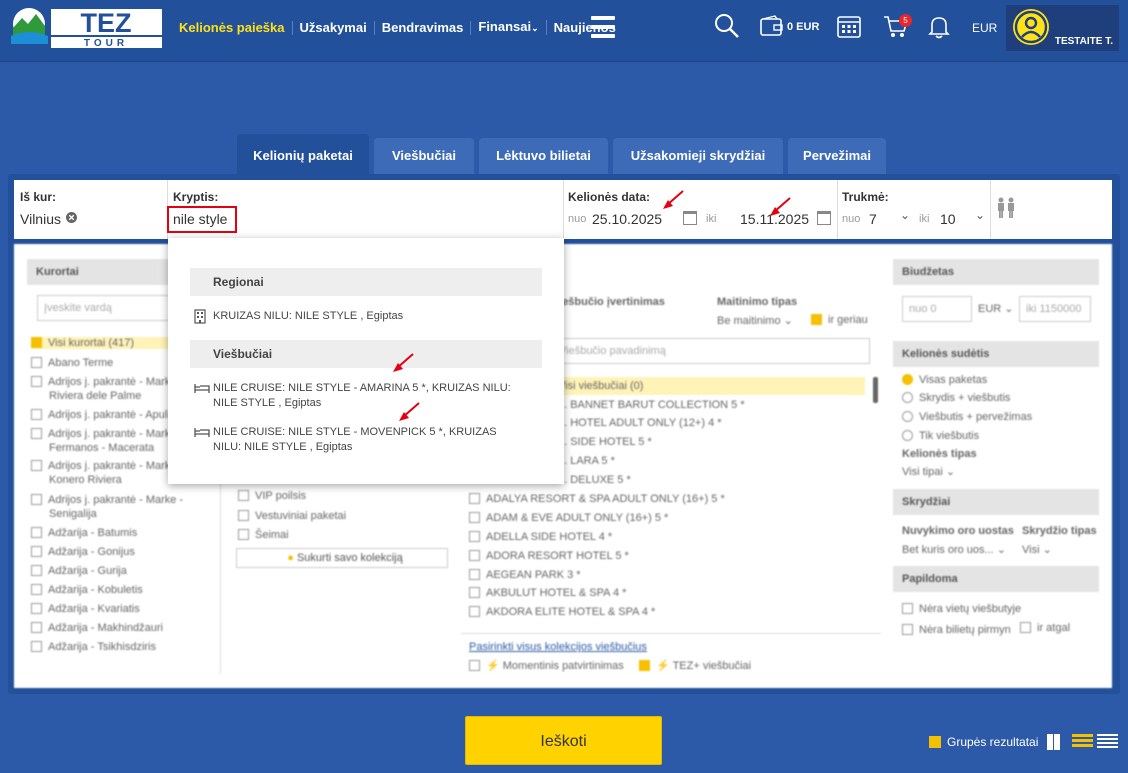 This screenshot has height=773, width=1128. Describe the element at coordinates (600, 386) in the screenshot. I see `list-item: Visi viešbučiai (0)` at that location.